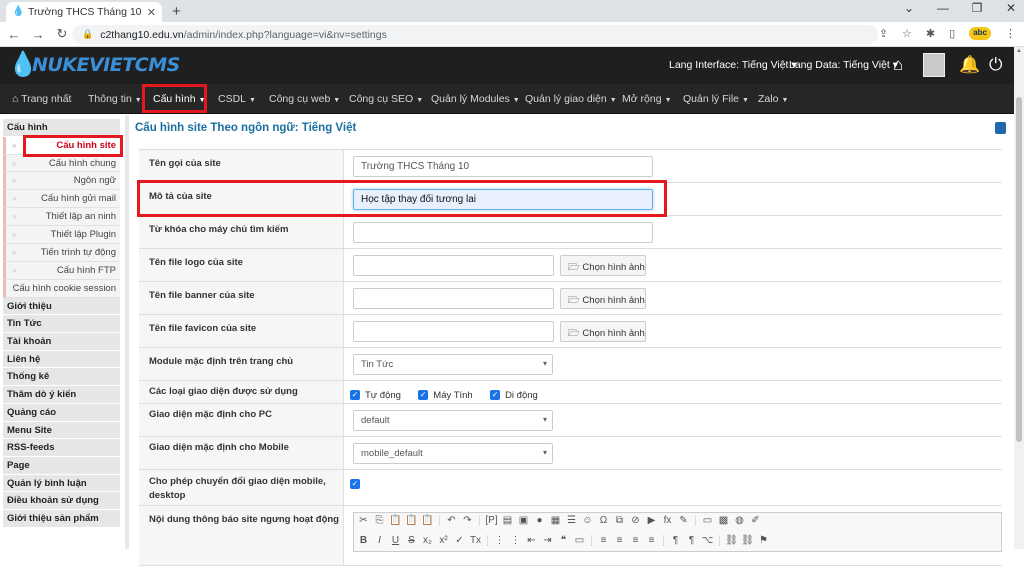 This screenshot has width=1024, height=566. I want to click on clear-format-icon: Tx, so click(475, 540).